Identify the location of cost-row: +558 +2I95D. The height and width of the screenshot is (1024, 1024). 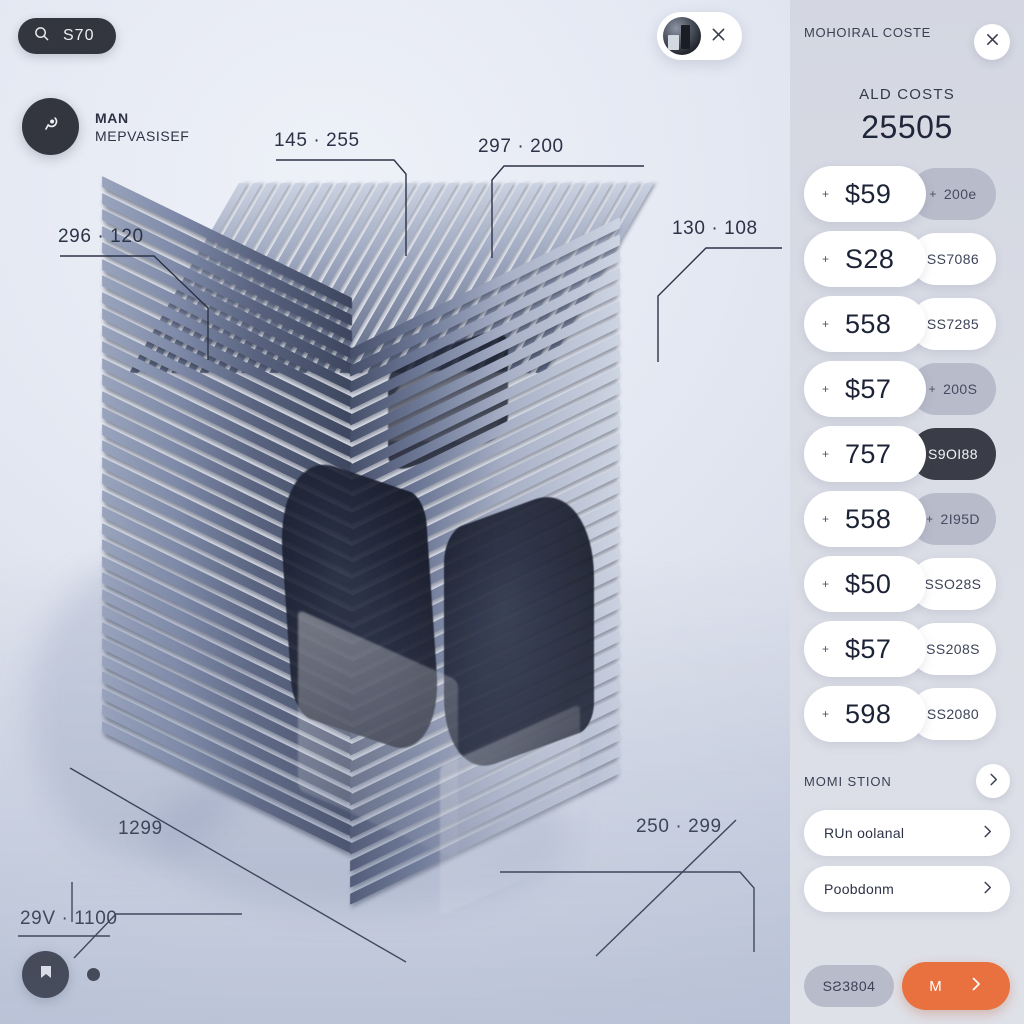
(907, 519).